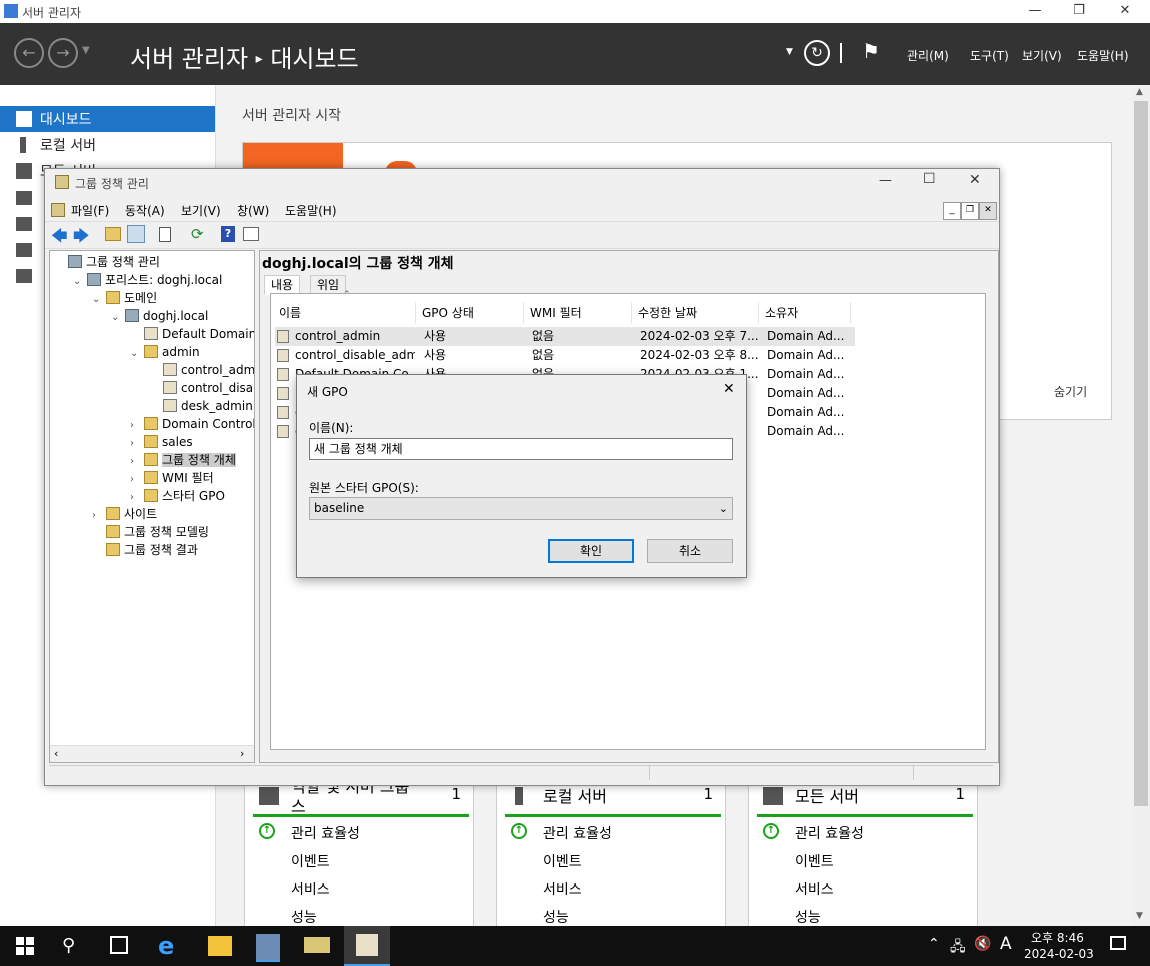 This screenshot has height=966, width=1150. I want to click on tree-node: 그룹 정책 관리, so click(107, 262).